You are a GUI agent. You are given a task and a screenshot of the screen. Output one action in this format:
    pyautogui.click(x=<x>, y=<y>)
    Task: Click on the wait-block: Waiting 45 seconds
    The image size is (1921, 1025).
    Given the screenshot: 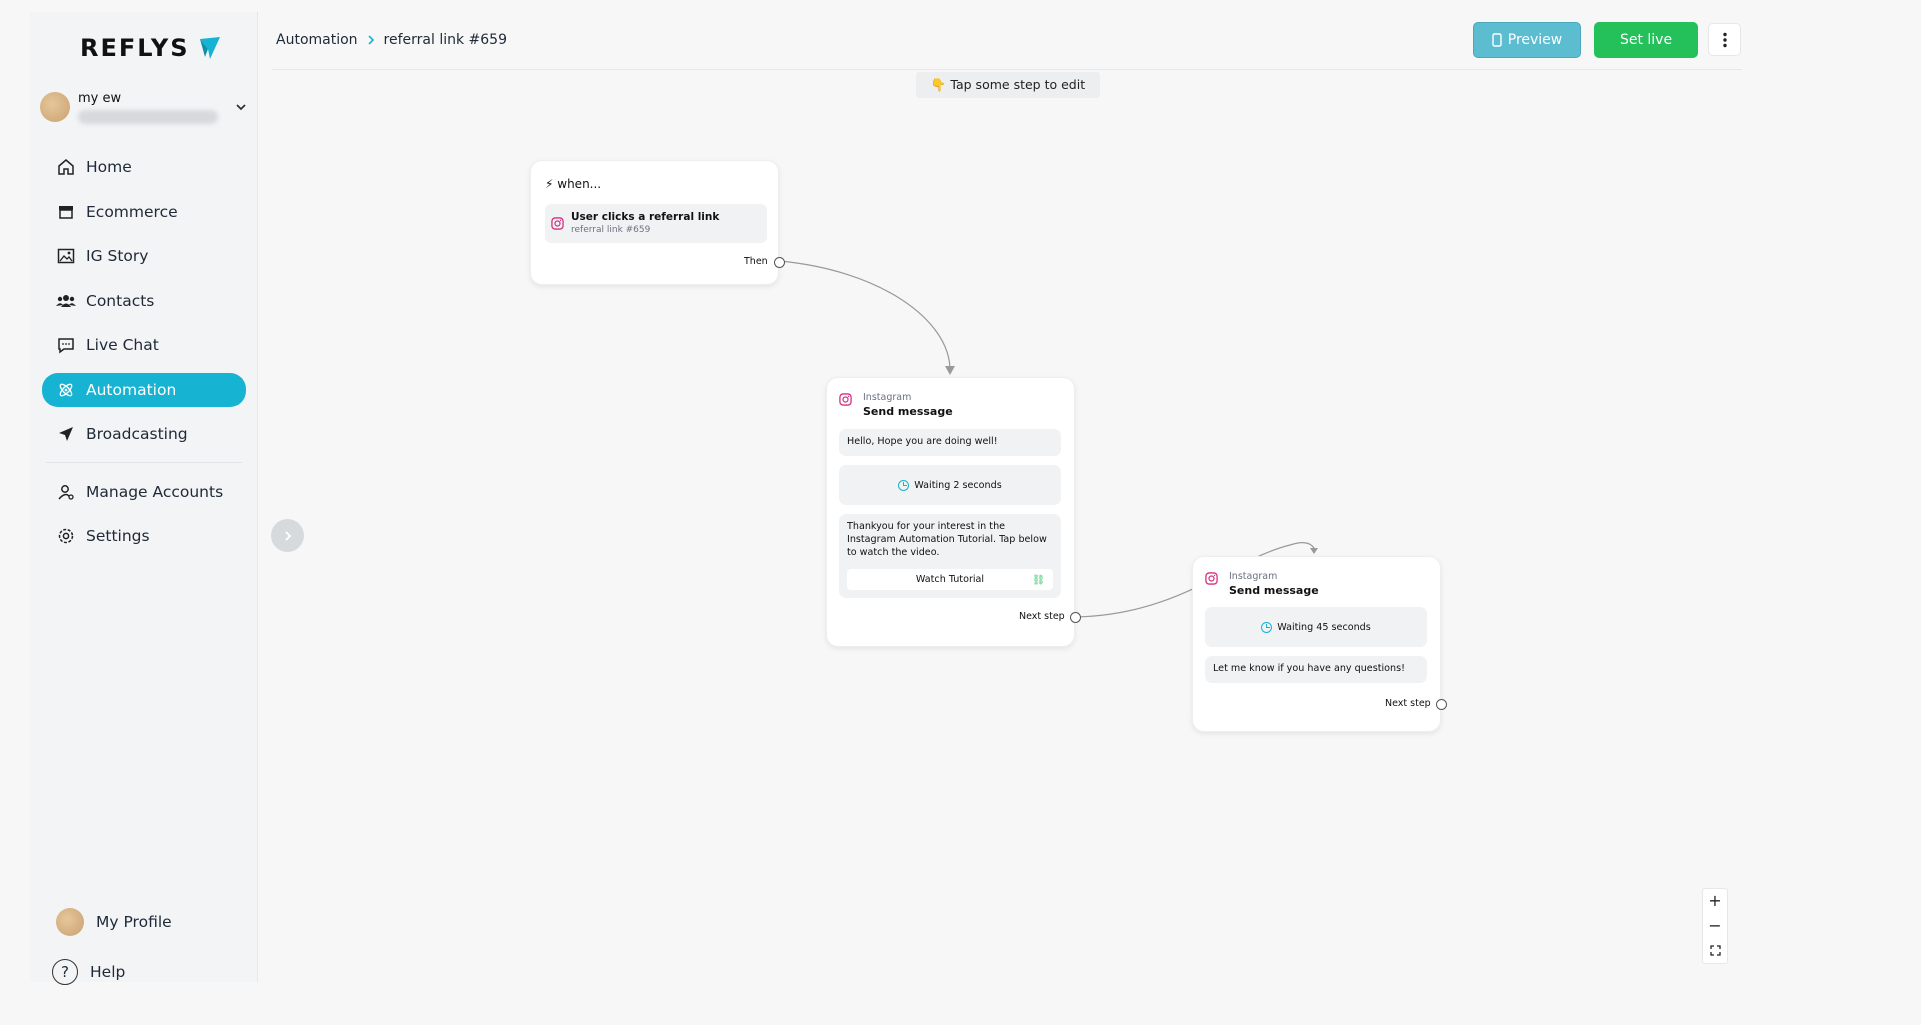 What is the action you would take?
    pyautogui.click(x=1316, y=627)
    